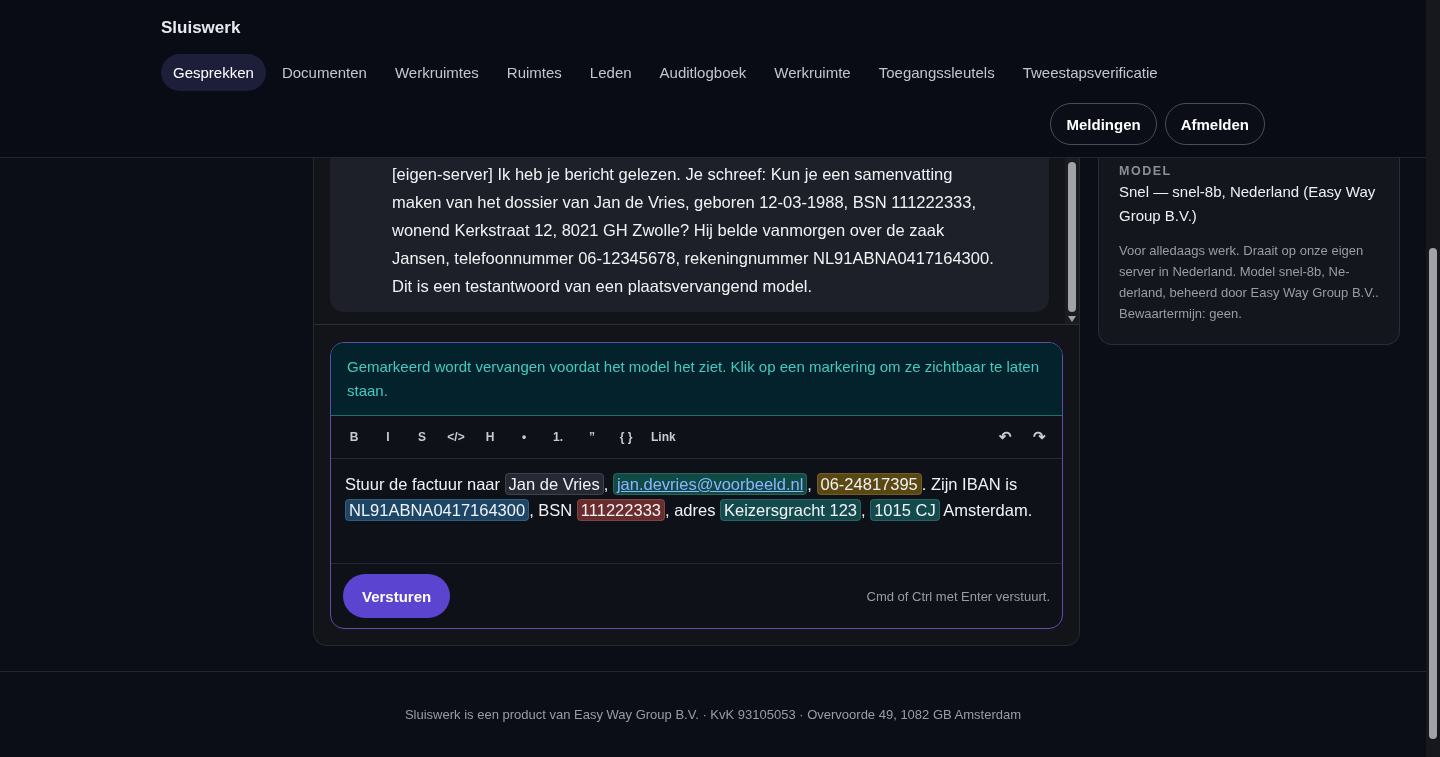  What do you see at coordinates (905, 510) in the screenshot?
I see `highlighted-entity: 1015 CJ` at bounding box center [905, 510].